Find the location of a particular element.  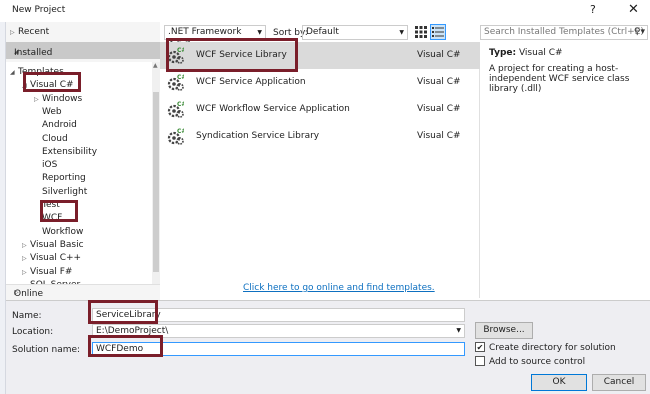

tree-item: Workflow is located at coordinates (58, 232).